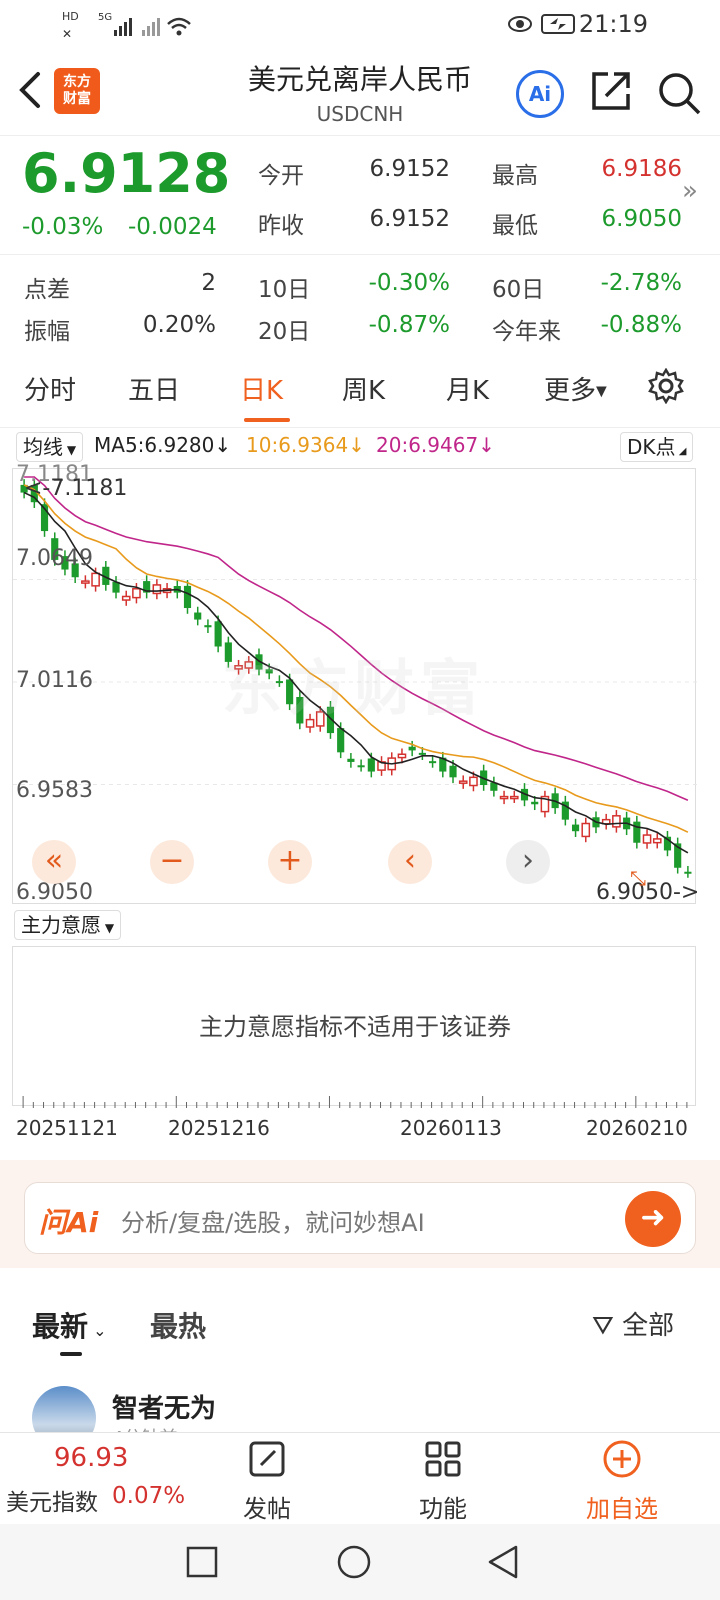  What do you see at coordinates (273, 1223) in the screenshot?
I see `ask-ai-placeholder: 分析/复盘/选股，就问妙想AI` at bounding box center [273, 1223].